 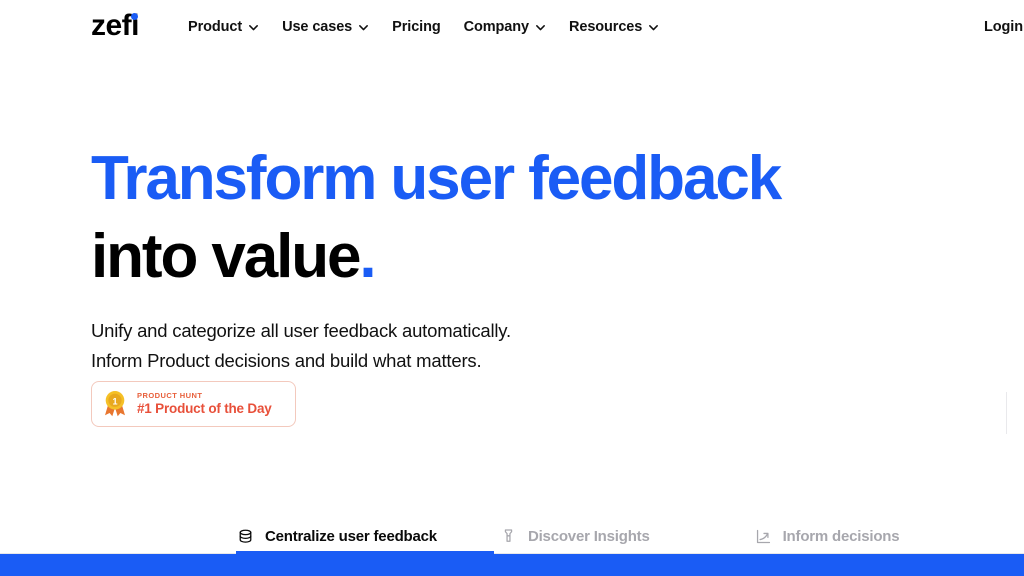 I want to click on headline-line-2: into value., so click(x=506, y=257).